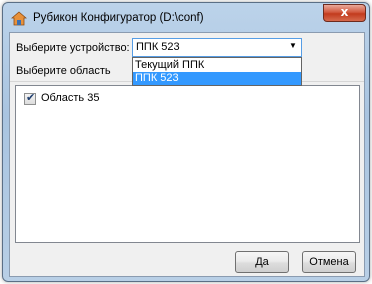  Describe the element at coordinates (329, 262) in the screenshot. I see `cancel-button: Отмена` at that location.